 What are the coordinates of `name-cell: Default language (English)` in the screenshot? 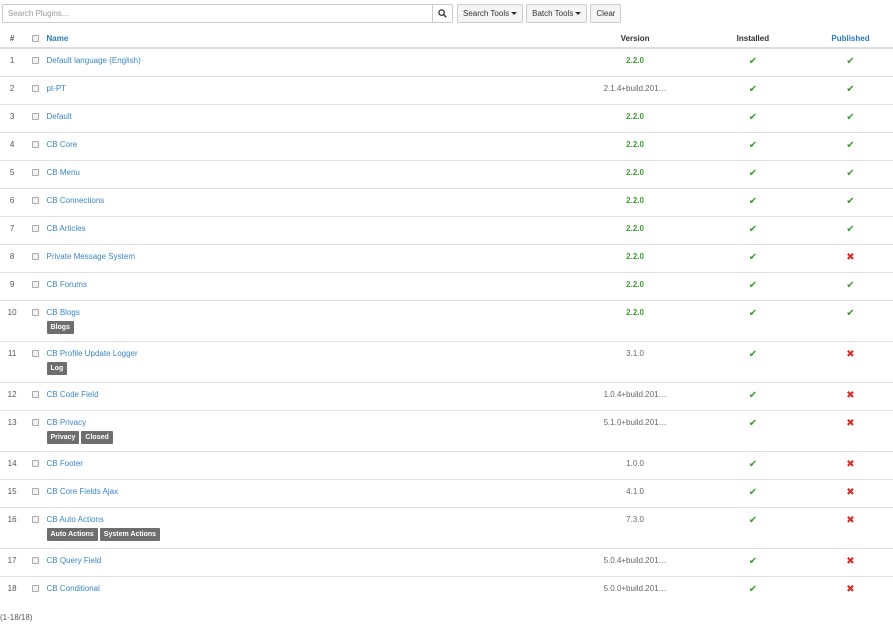 It's located at (309, 61).